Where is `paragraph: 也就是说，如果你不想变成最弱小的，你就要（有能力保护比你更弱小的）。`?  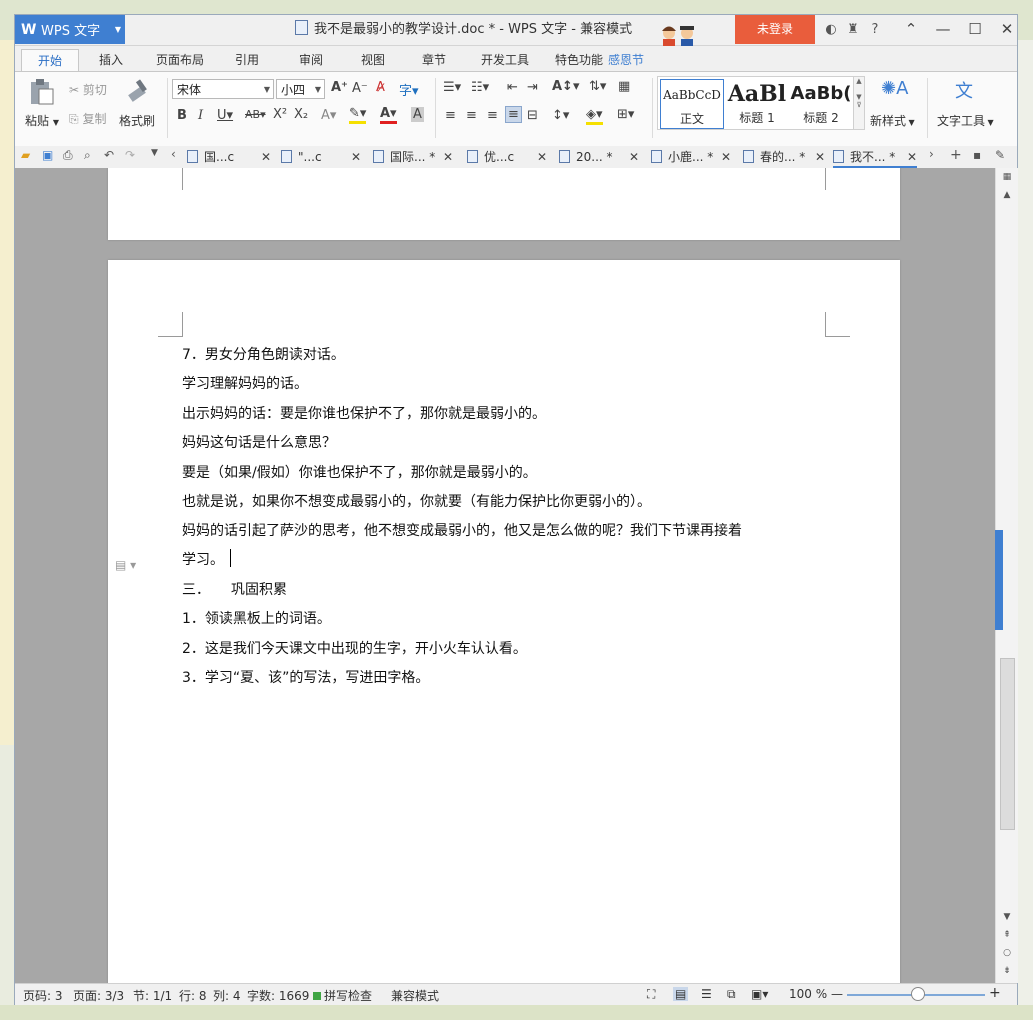
paragraph: 也就是说，如果你不想变成最弱小的，你就要（有能力保护比你更弱小的）。 is located at coordinates (416, 501).